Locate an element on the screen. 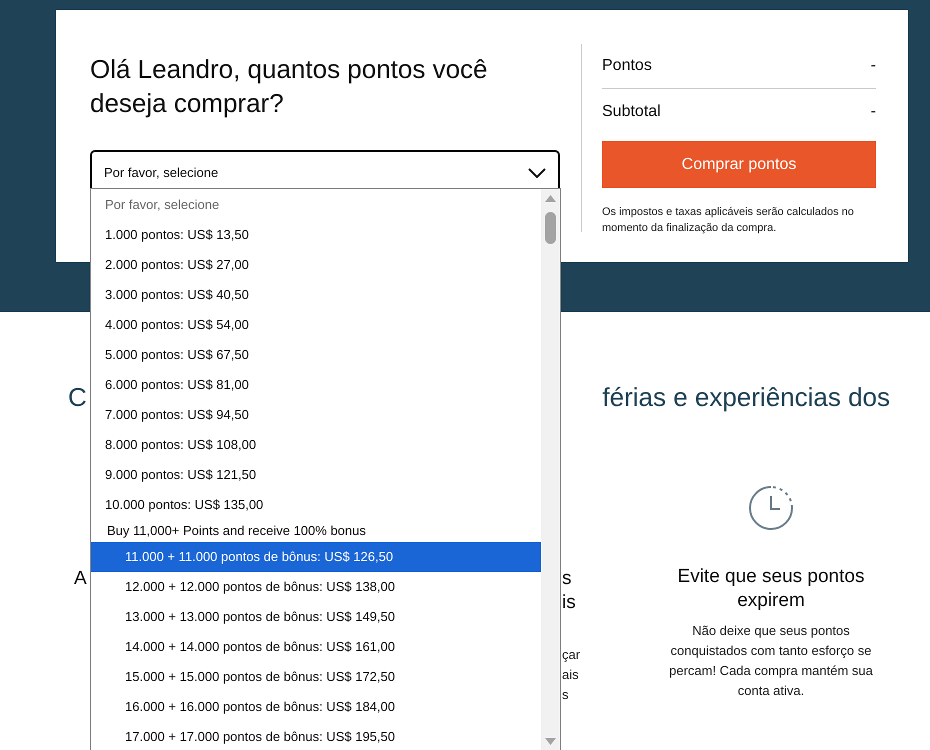 This screenshot has height=750, width=930. chevron-icon is located at coordinates (537, 173).